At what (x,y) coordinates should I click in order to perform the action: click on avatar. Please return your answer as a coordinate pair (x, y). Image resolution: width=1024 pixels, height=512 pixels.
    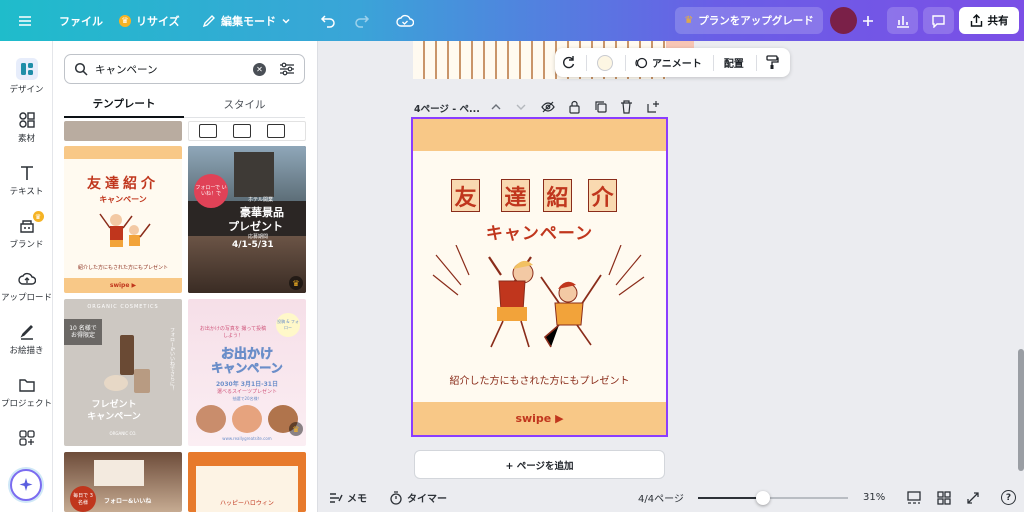
    Looking at the image, I should click on (843, 20).